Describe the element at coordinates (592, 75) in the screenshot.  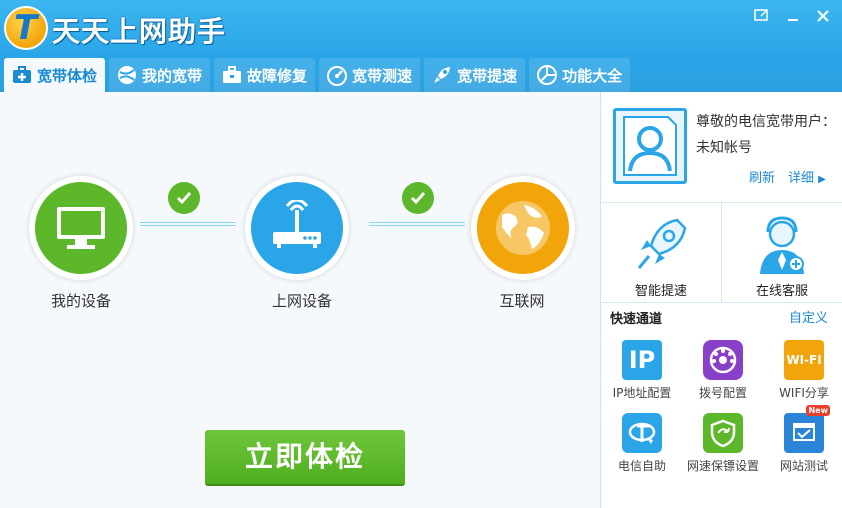
I see `tab-label: 功能大全` at that location.